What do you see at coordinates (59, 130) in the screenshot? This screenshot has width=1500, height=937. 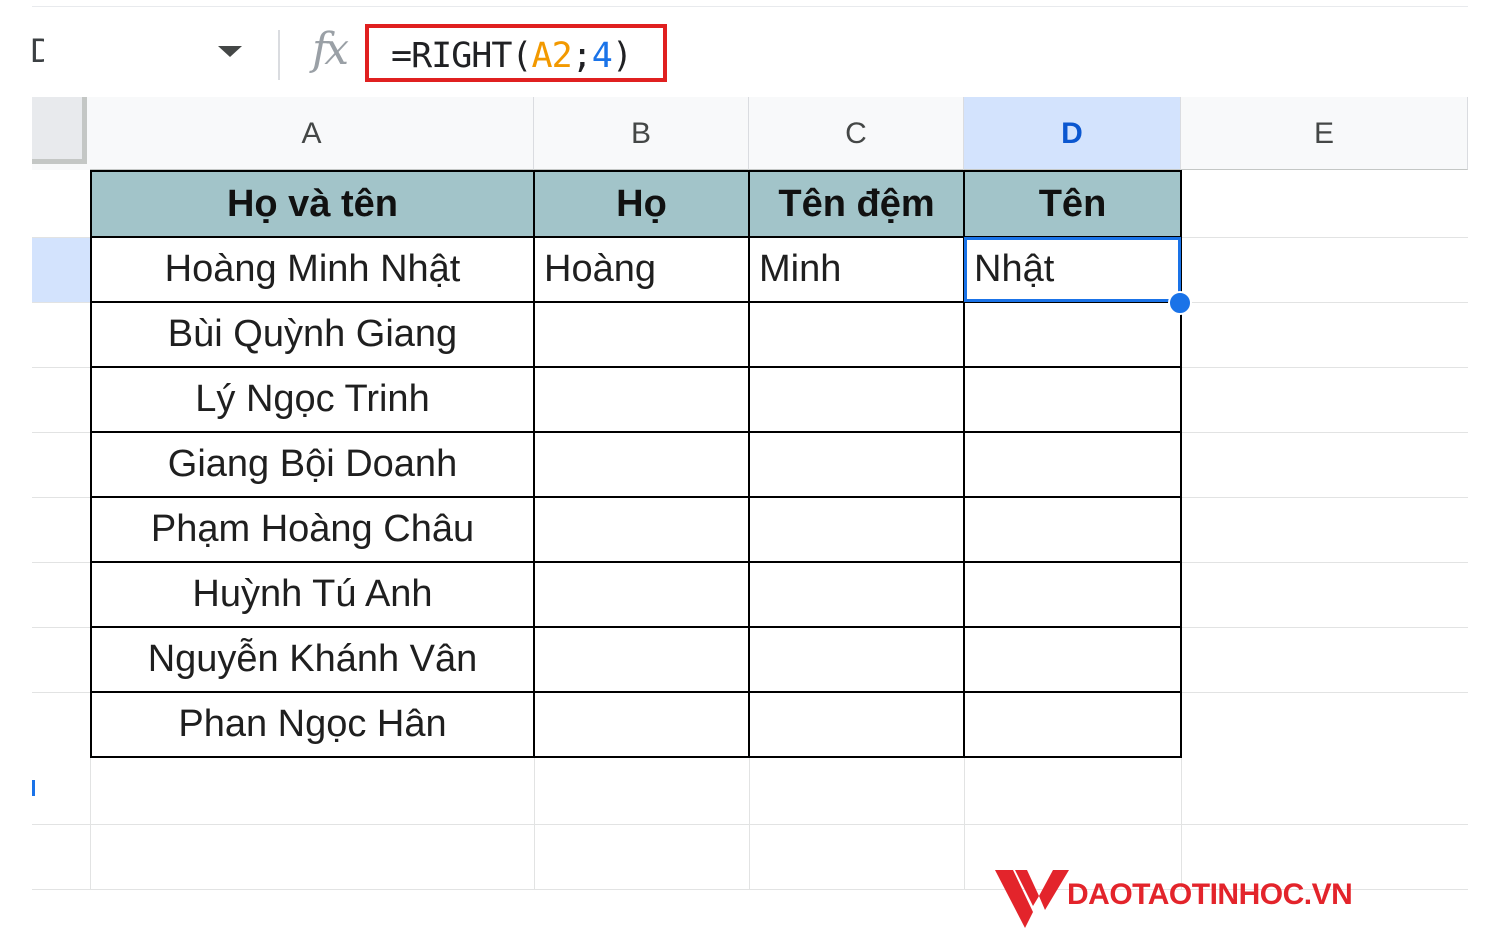 I see `select-all-box` at bounding box center [59, 130].